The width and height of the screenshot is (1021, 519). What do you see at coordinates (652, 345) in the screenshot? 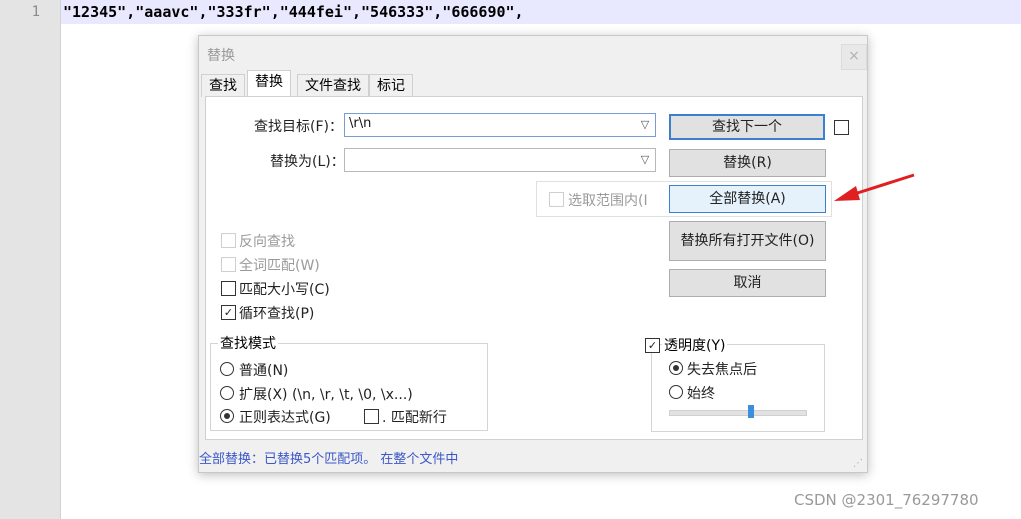
I see `transparency-checkbox: ✓` at bounding box center [652, 345].